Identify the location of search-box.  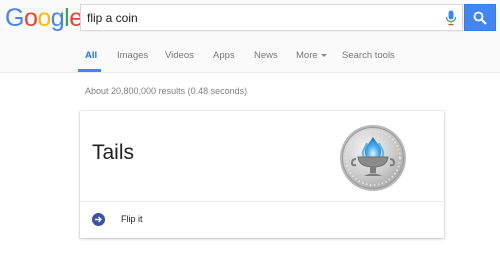
(271, 17).